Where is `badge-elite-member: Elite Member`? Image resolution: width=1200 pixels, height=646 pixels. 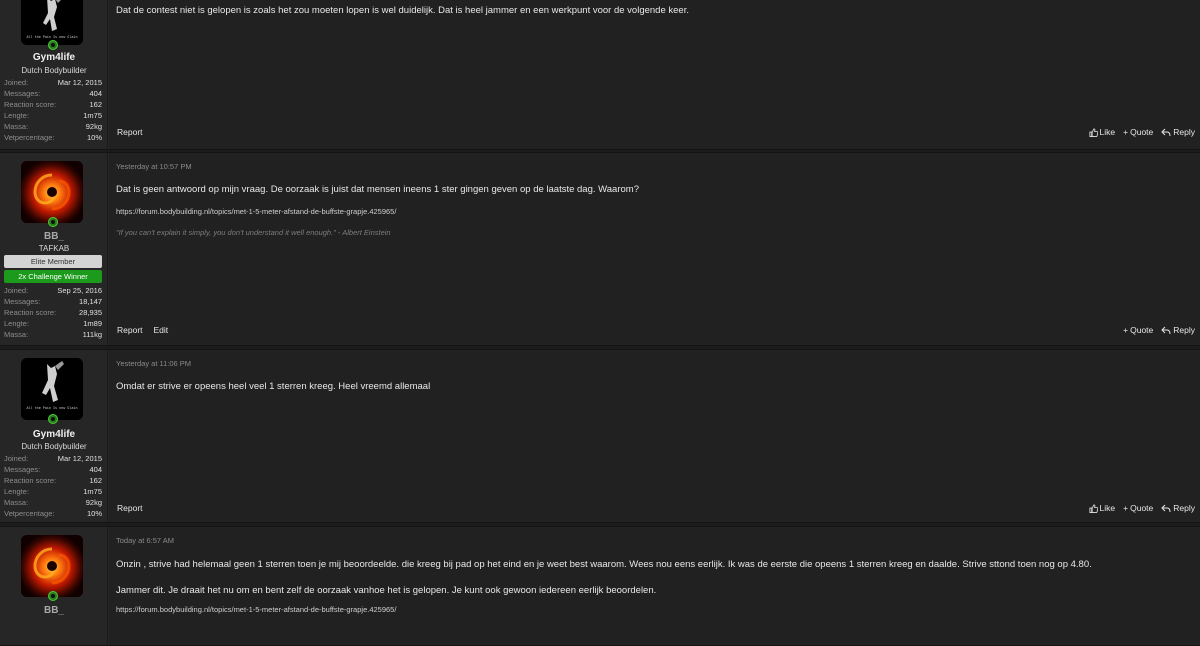 badge-elite-member: Elite Member is located at coordinates (53, 261).